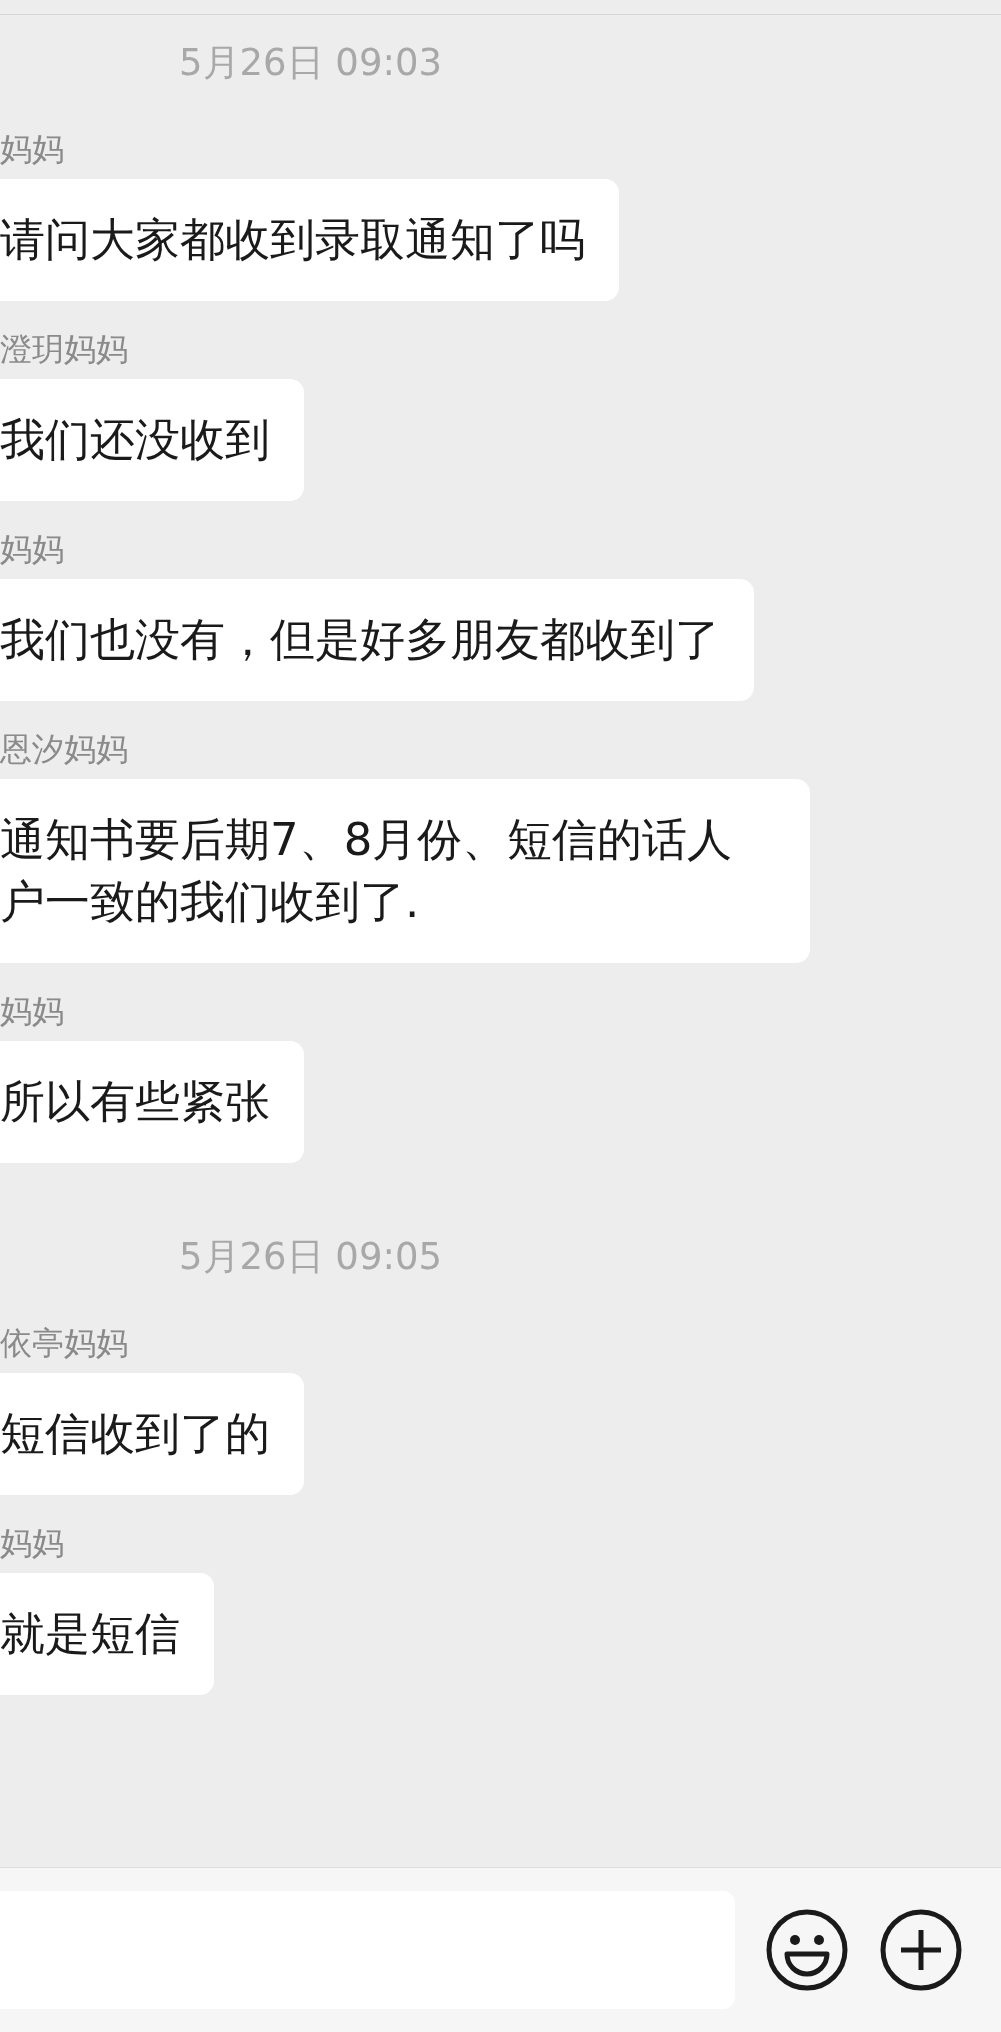 This screenshot has height=2032, width=1001. I want to click on timestamp: 5月26日 09:05, so click(310, 1257).